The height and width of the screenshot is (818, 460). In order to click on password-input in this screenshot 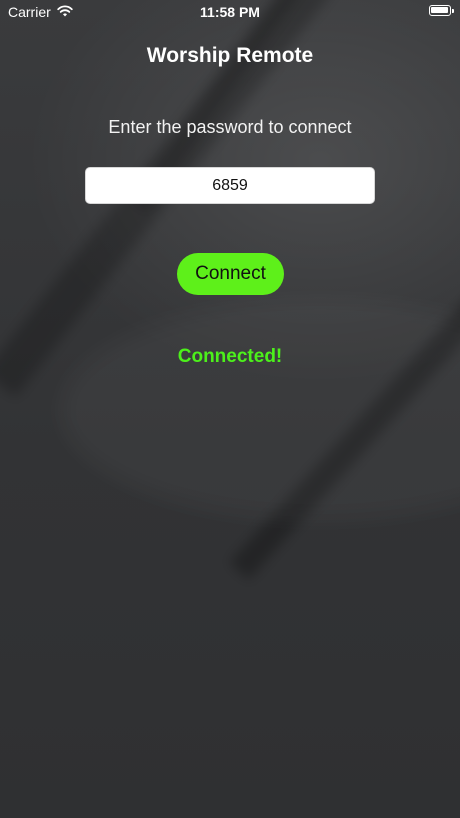, I will do `click(230, 185)`.